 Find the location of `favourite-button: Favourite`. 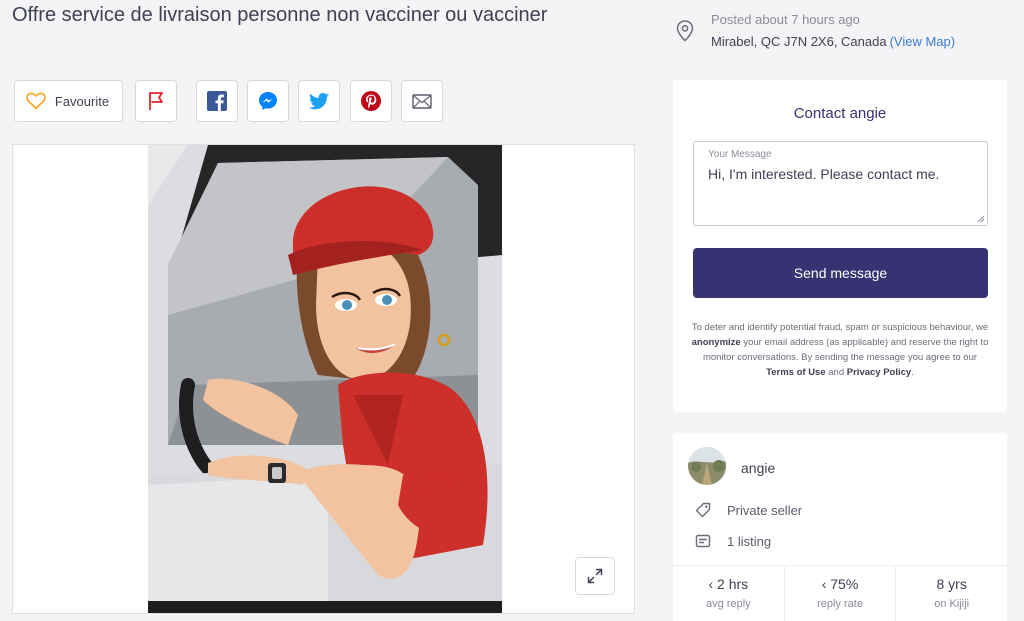

favourite-button: Favourite is located at coordinates (68, 101).